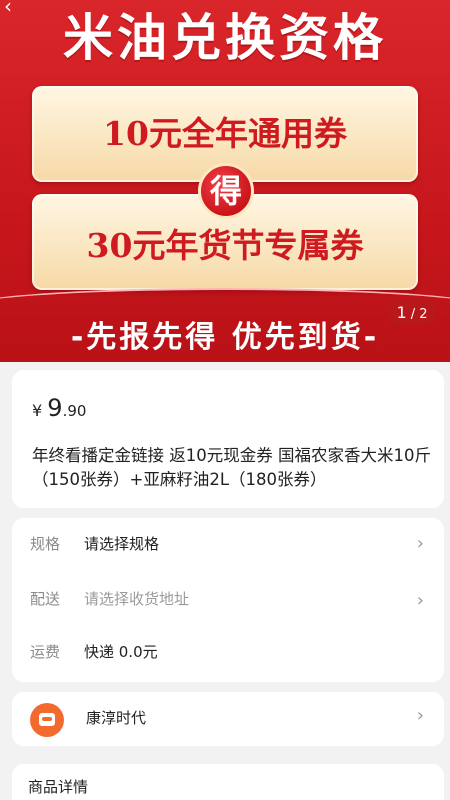 The image size is (450, 800). I want to click on spec-row-variant: 规格 请选择规格 ›, so click(228, 544).